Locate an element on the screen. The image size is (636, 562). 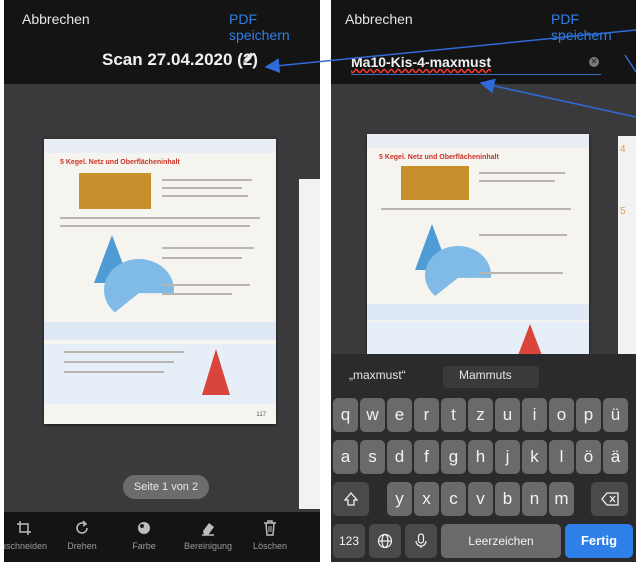
page-indicator: Seite 1 von 2 is located at coordinates (166, 487).